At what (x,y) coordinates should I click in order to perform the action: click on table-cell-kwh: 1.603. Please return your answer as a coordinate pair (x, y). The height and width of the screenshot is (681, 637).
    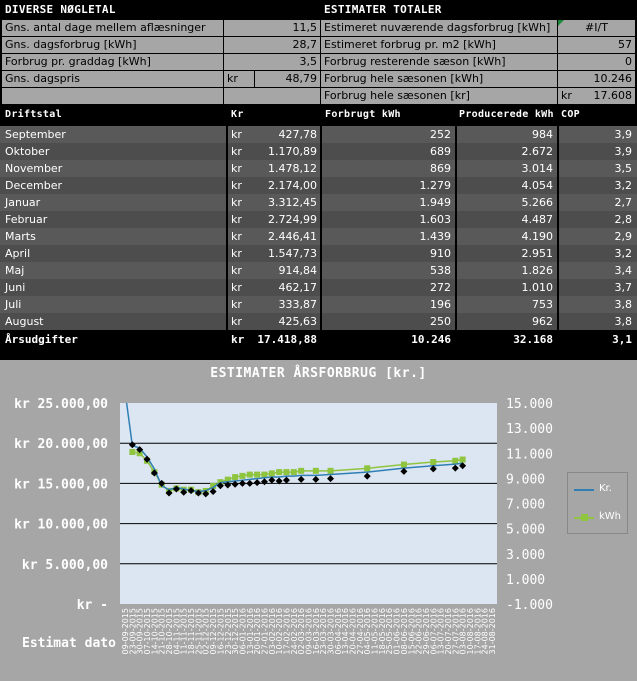
    Looking at the image, I should click on (435, 219).